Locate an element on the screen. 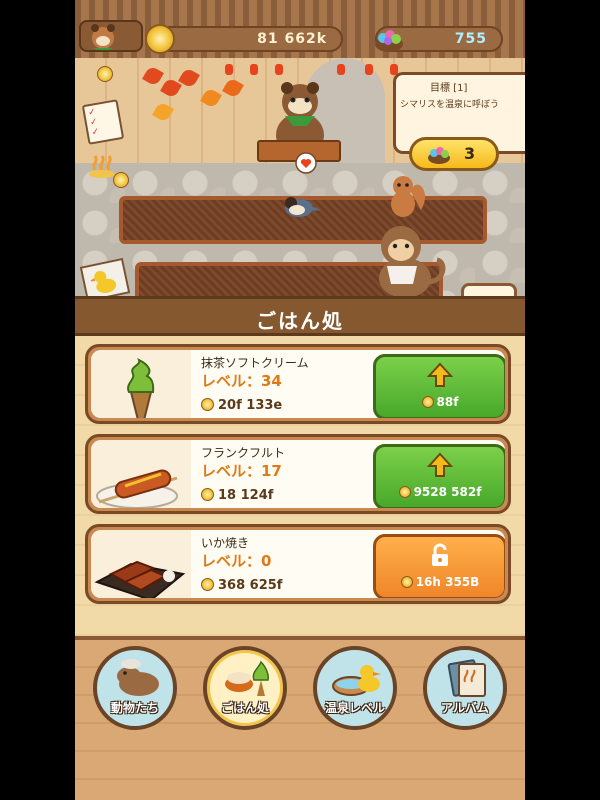 This screenshot has width=600, height=800. mission-title: 目標 [1] is located at coordinates (449, 88).